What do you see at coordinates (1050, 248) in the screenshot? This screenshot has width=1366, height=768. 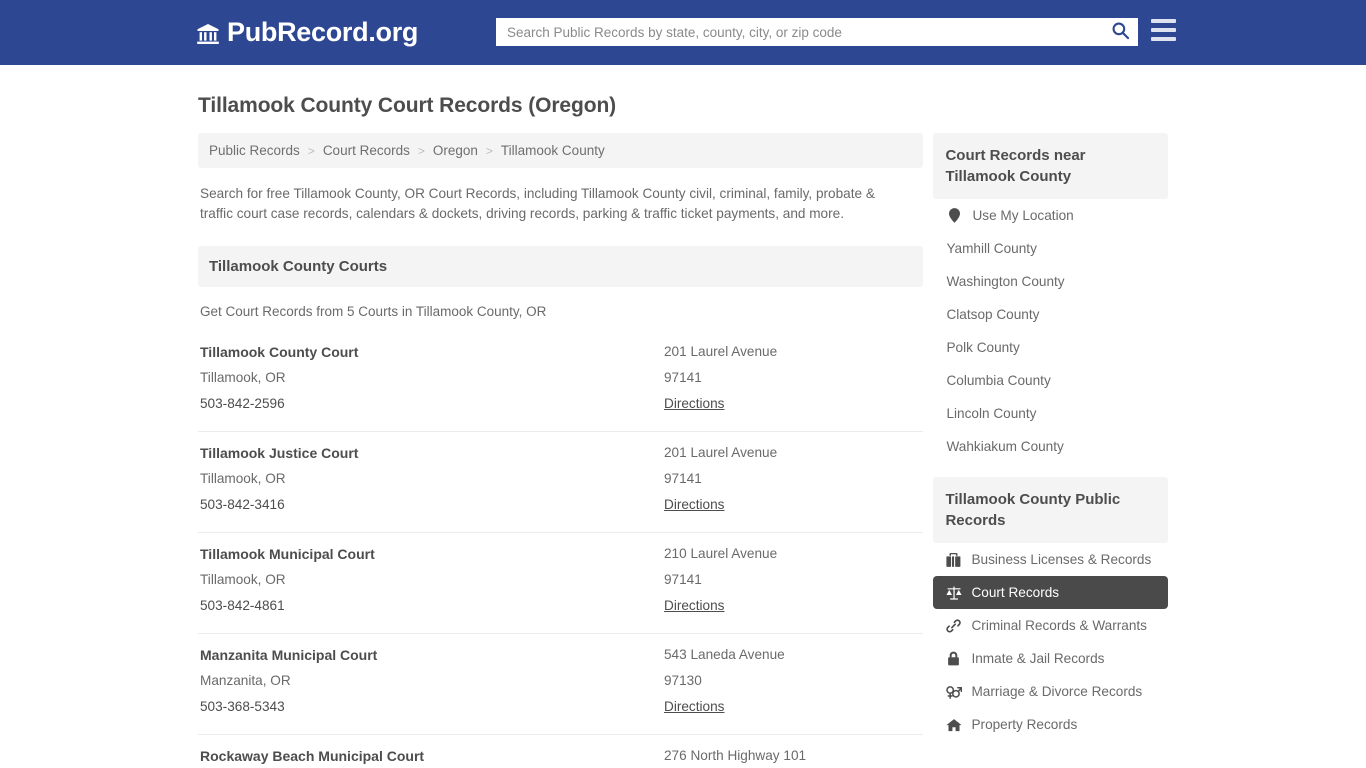 I see `sidebar-item-yamhill-county: Yamhill County` at bounding box center [1050, 248].